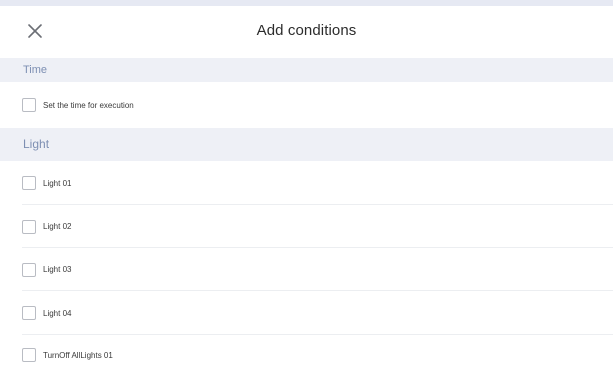  I want to click on header: Add conditions, so click(306, 32).